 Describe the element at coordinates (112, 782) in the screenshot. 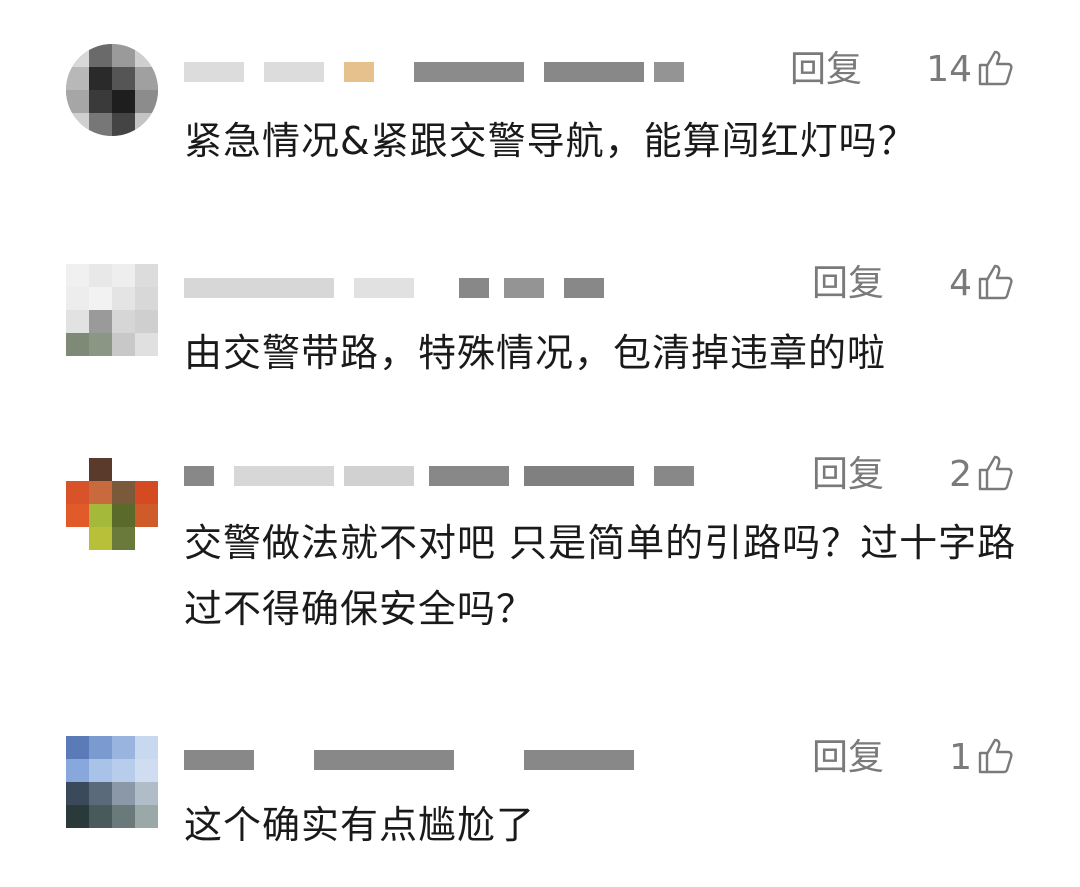

I see `avatar` at that location.